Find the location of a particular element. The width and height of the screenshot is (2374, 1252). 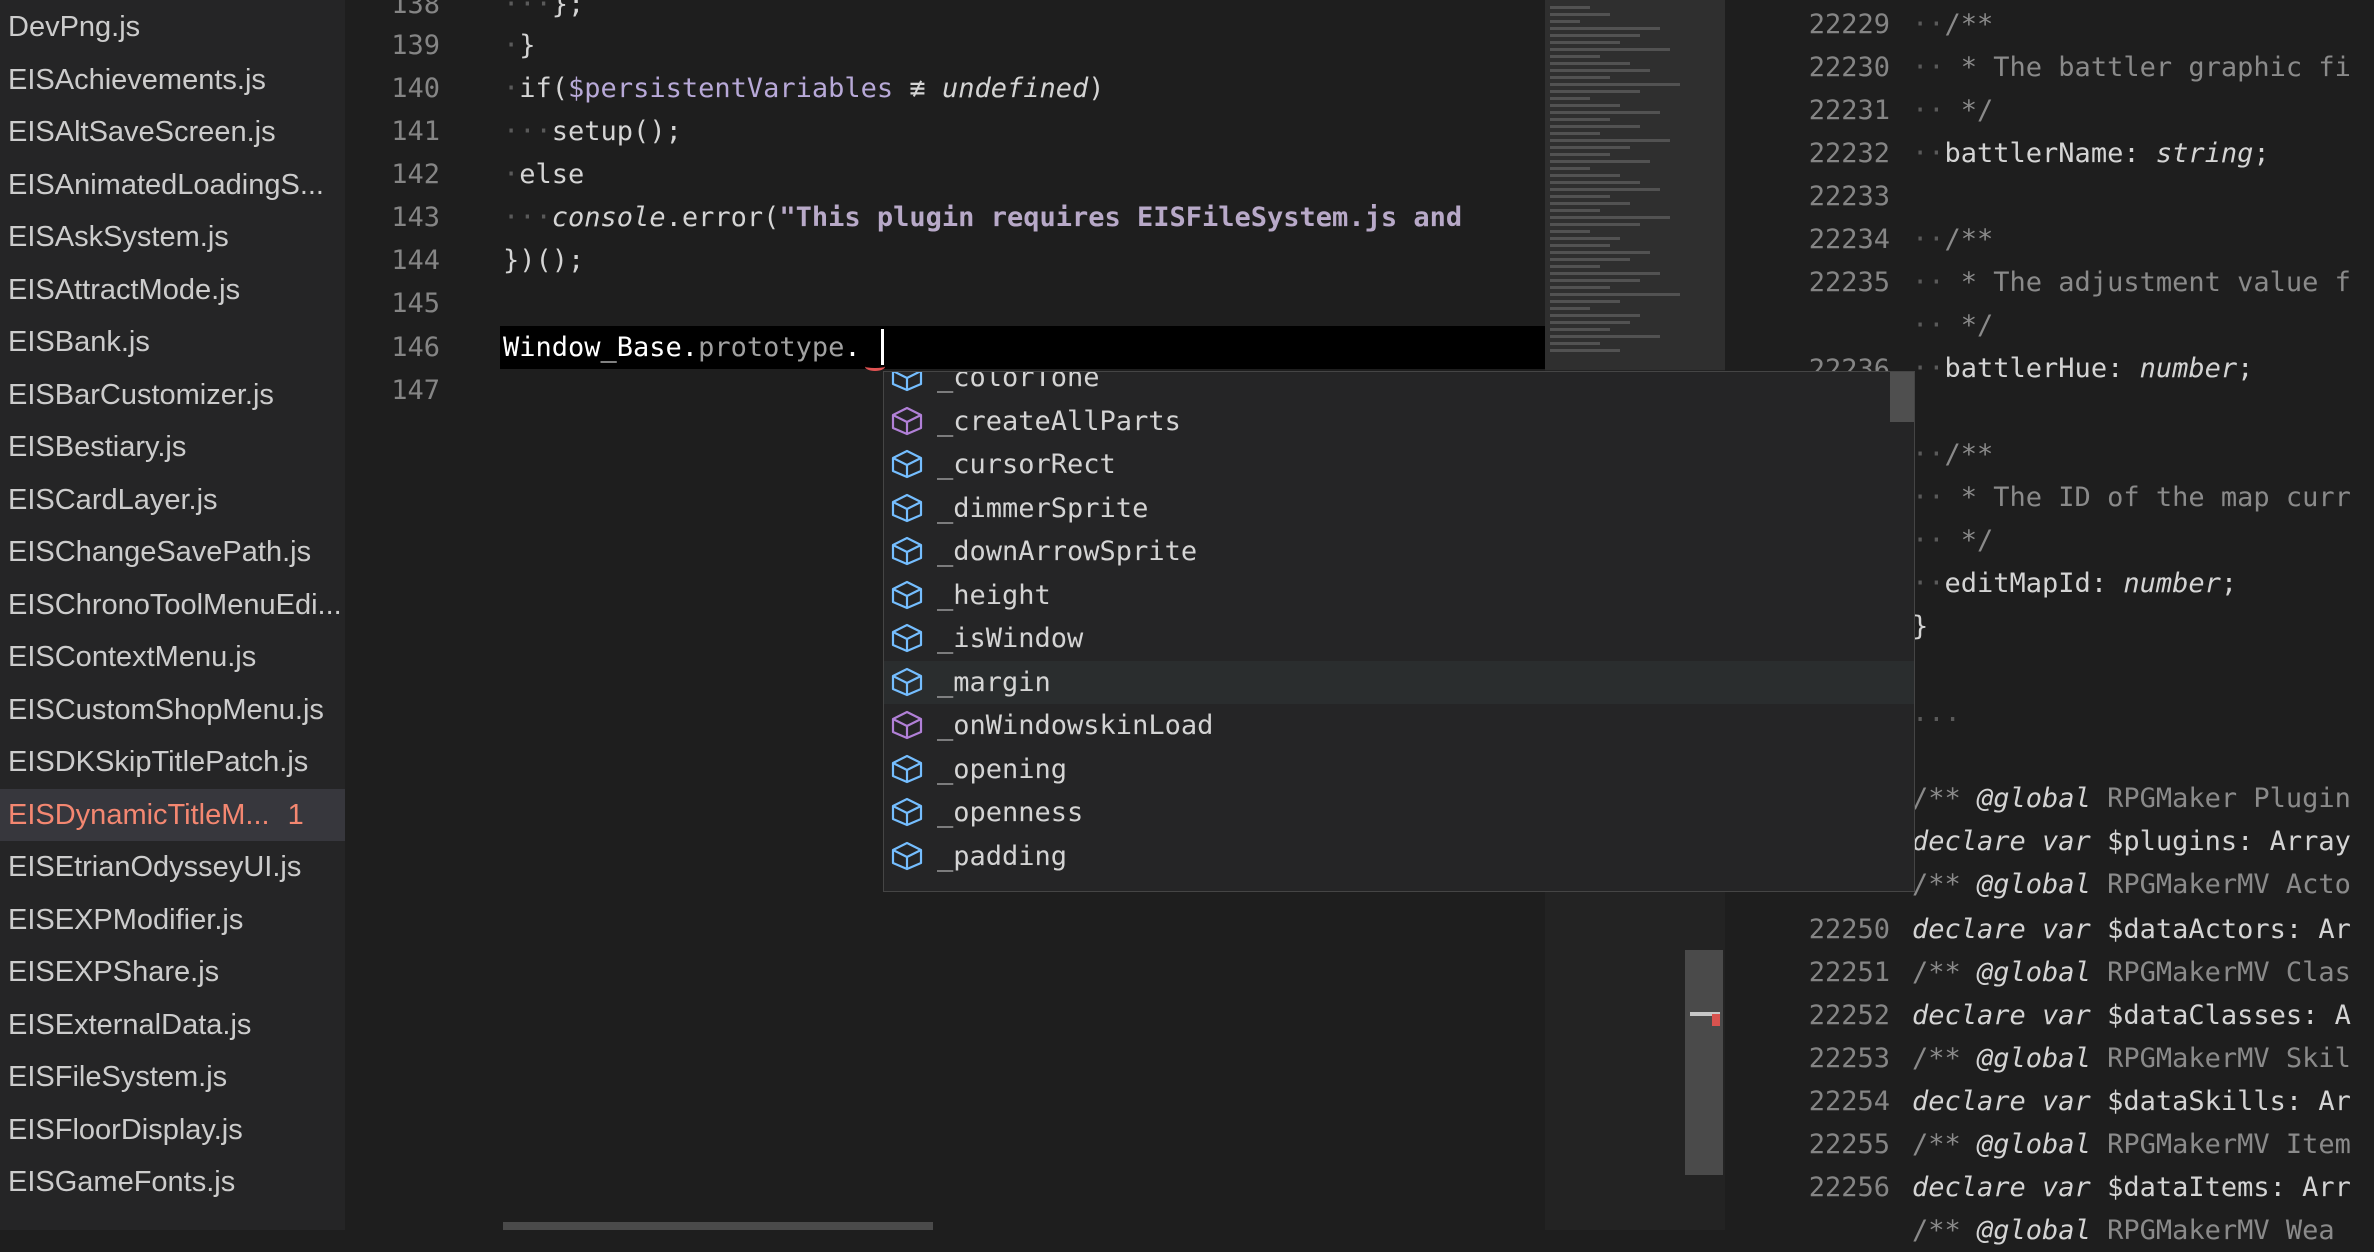

file-item: EISExternalData.js is located at coordinates (172, 1025).